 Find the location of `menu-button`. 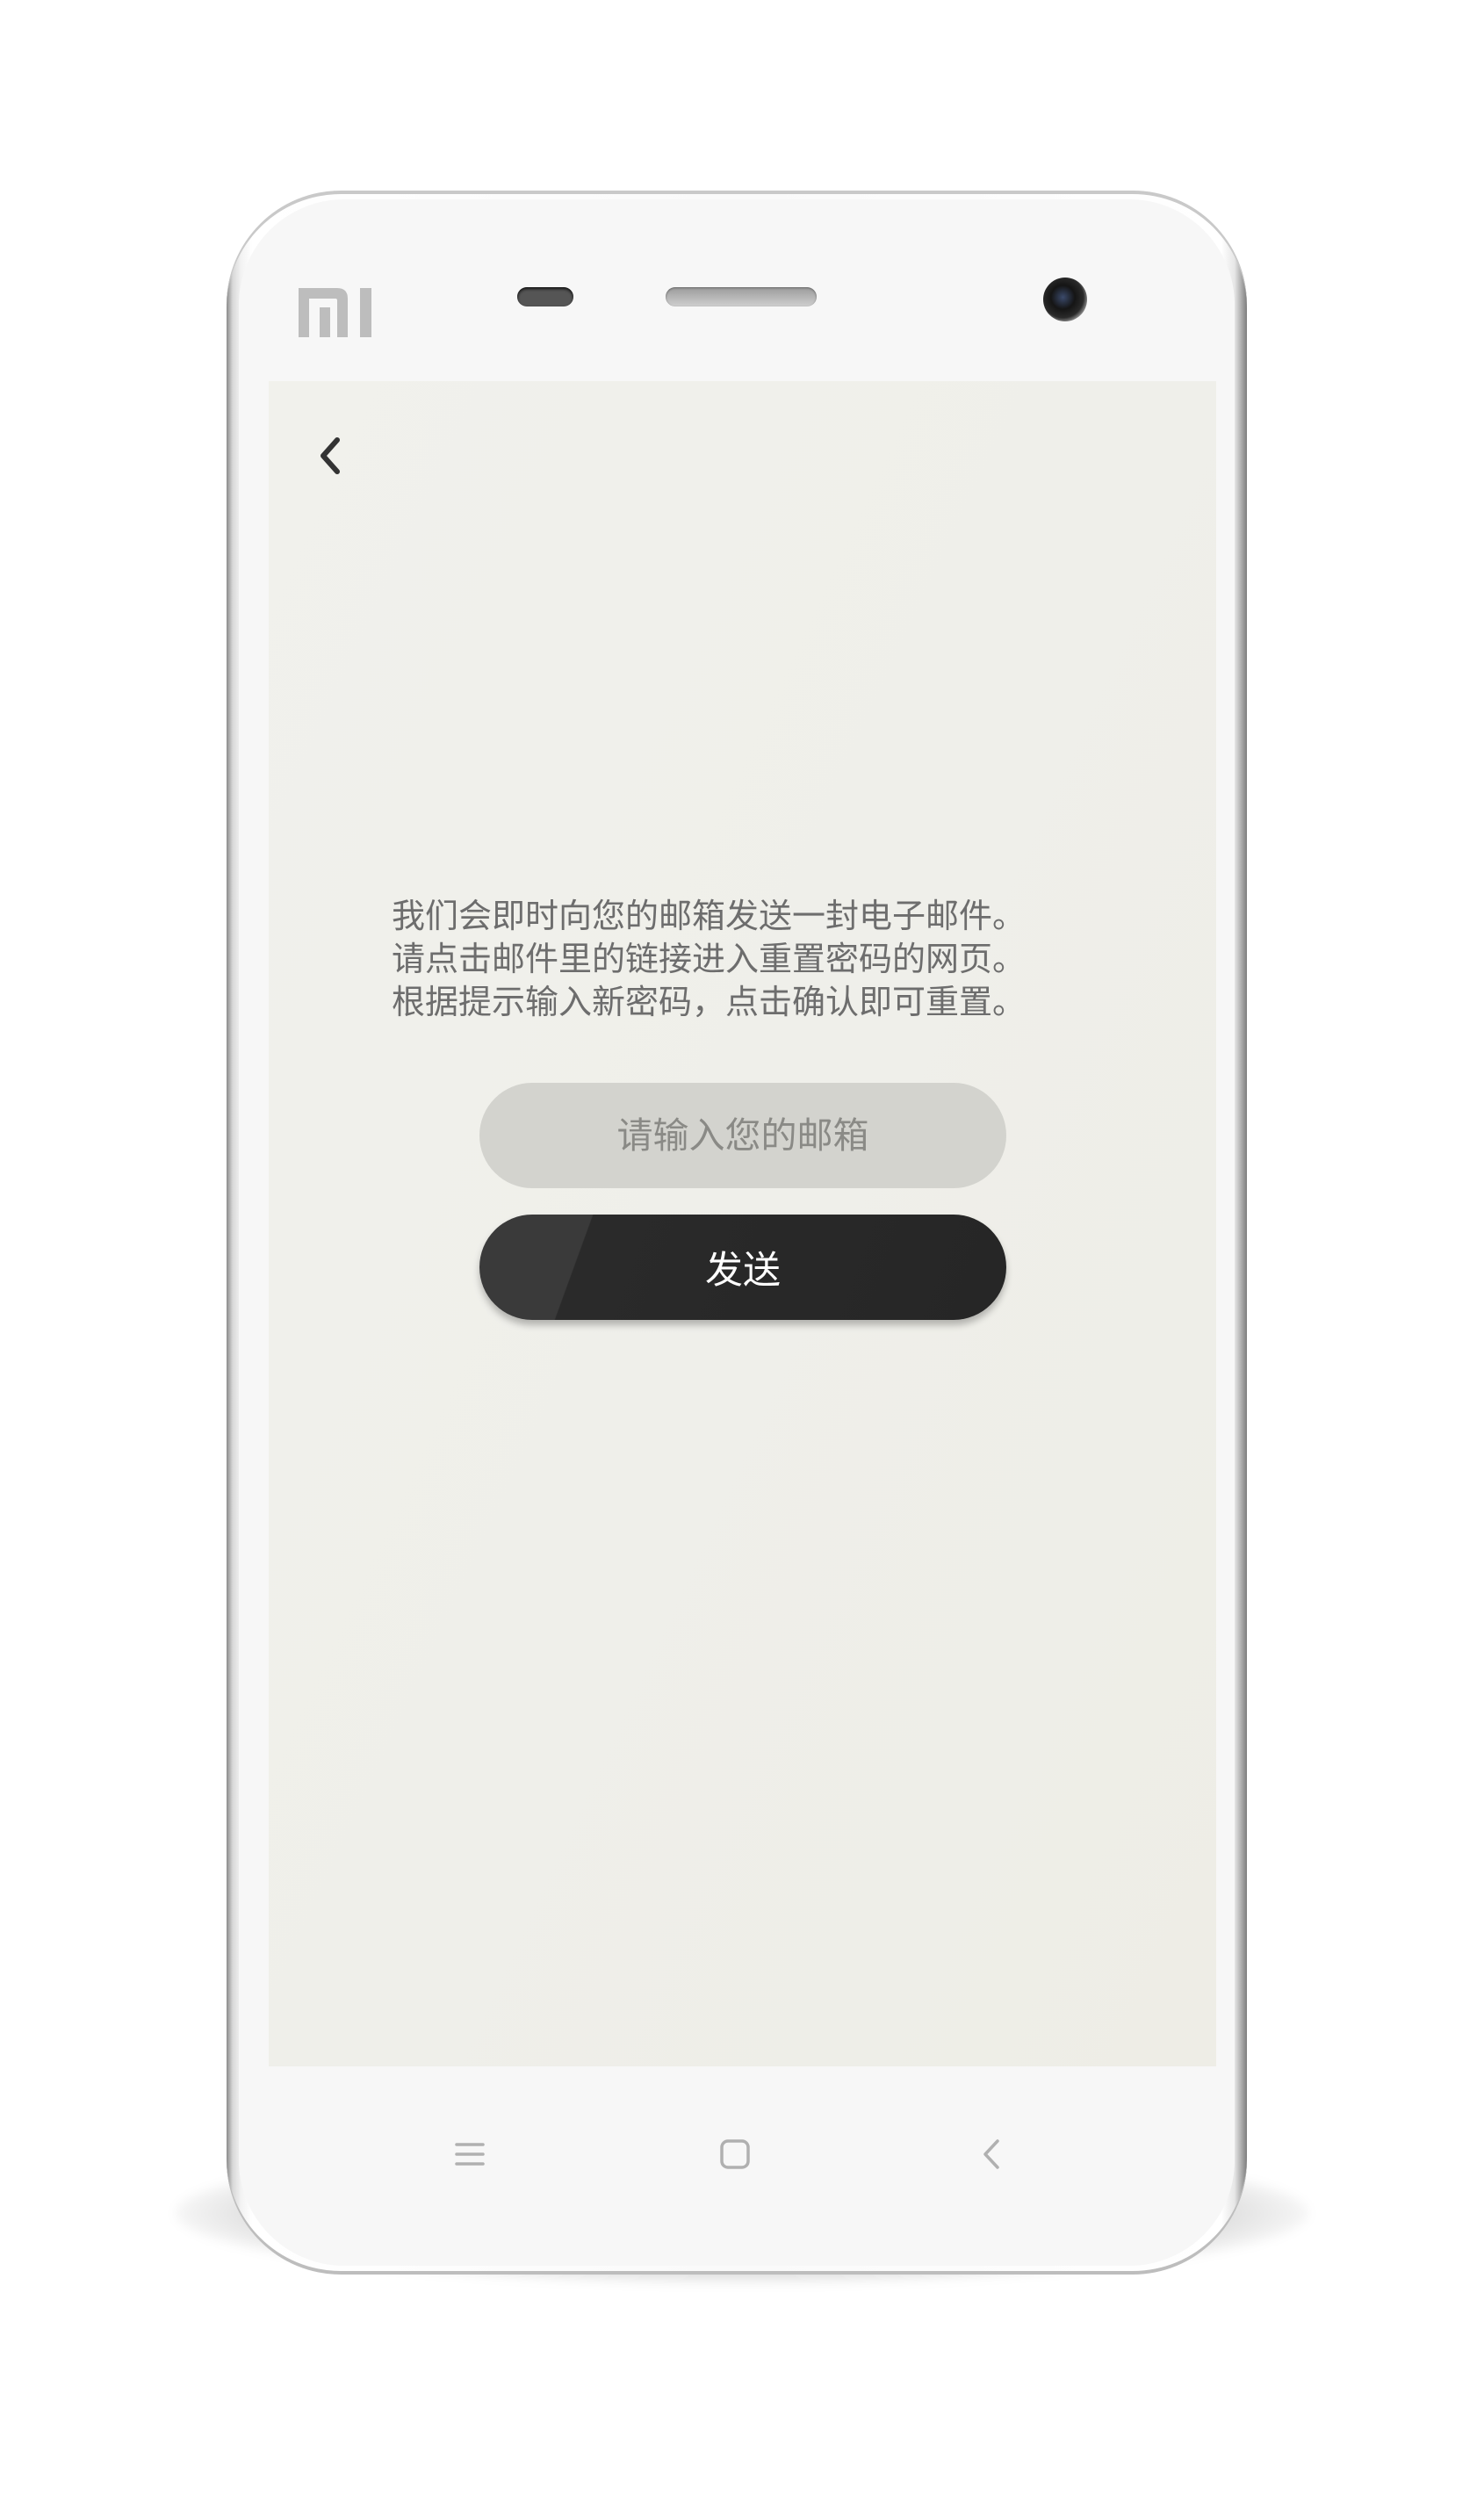

menu-button is located at coordinates (470, 2154).